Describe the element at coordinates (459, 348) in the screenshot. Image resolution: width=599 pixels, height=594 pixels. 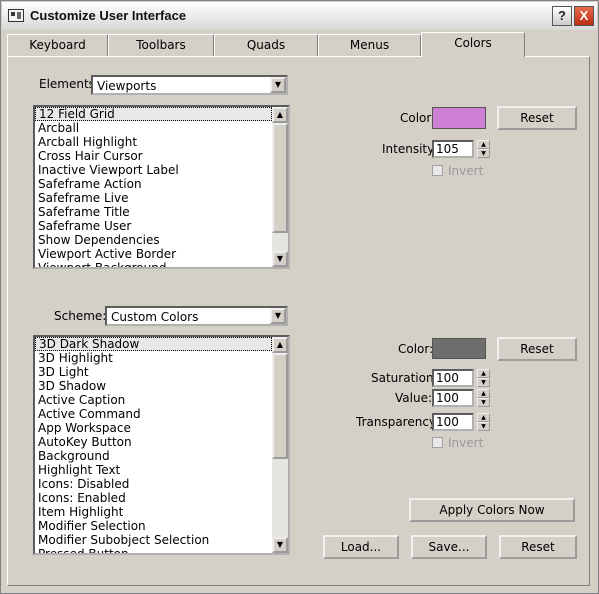
I see `scheme-color-swatch` at that location.